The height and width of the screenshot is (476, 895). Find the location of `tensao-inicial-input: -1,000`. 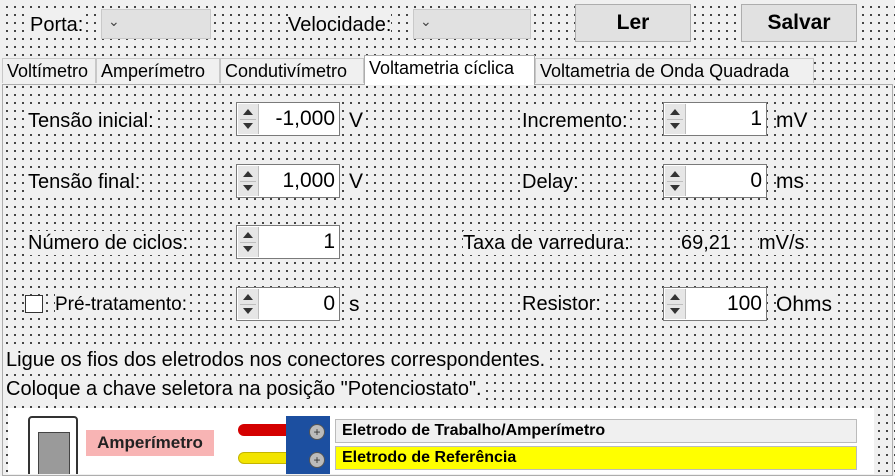

tensao-inicial-input: -1,000 is located at coordinates (288, 119).